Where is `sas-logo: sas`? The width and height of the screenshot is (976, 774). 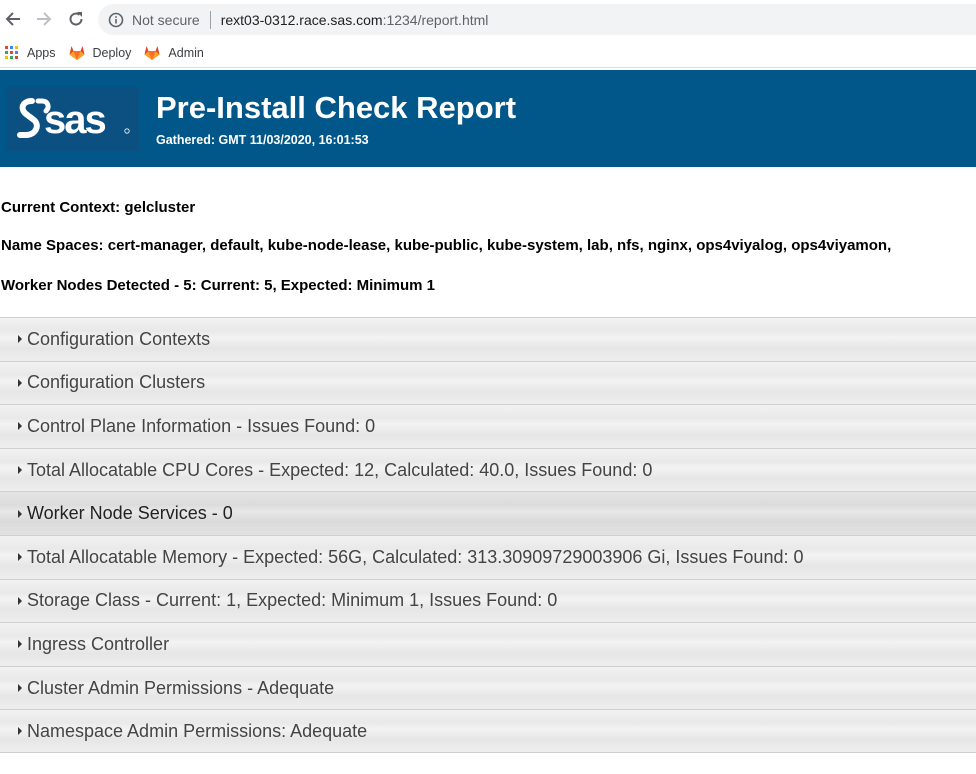
sas-logo: sas is located at coordinates (73, 119).